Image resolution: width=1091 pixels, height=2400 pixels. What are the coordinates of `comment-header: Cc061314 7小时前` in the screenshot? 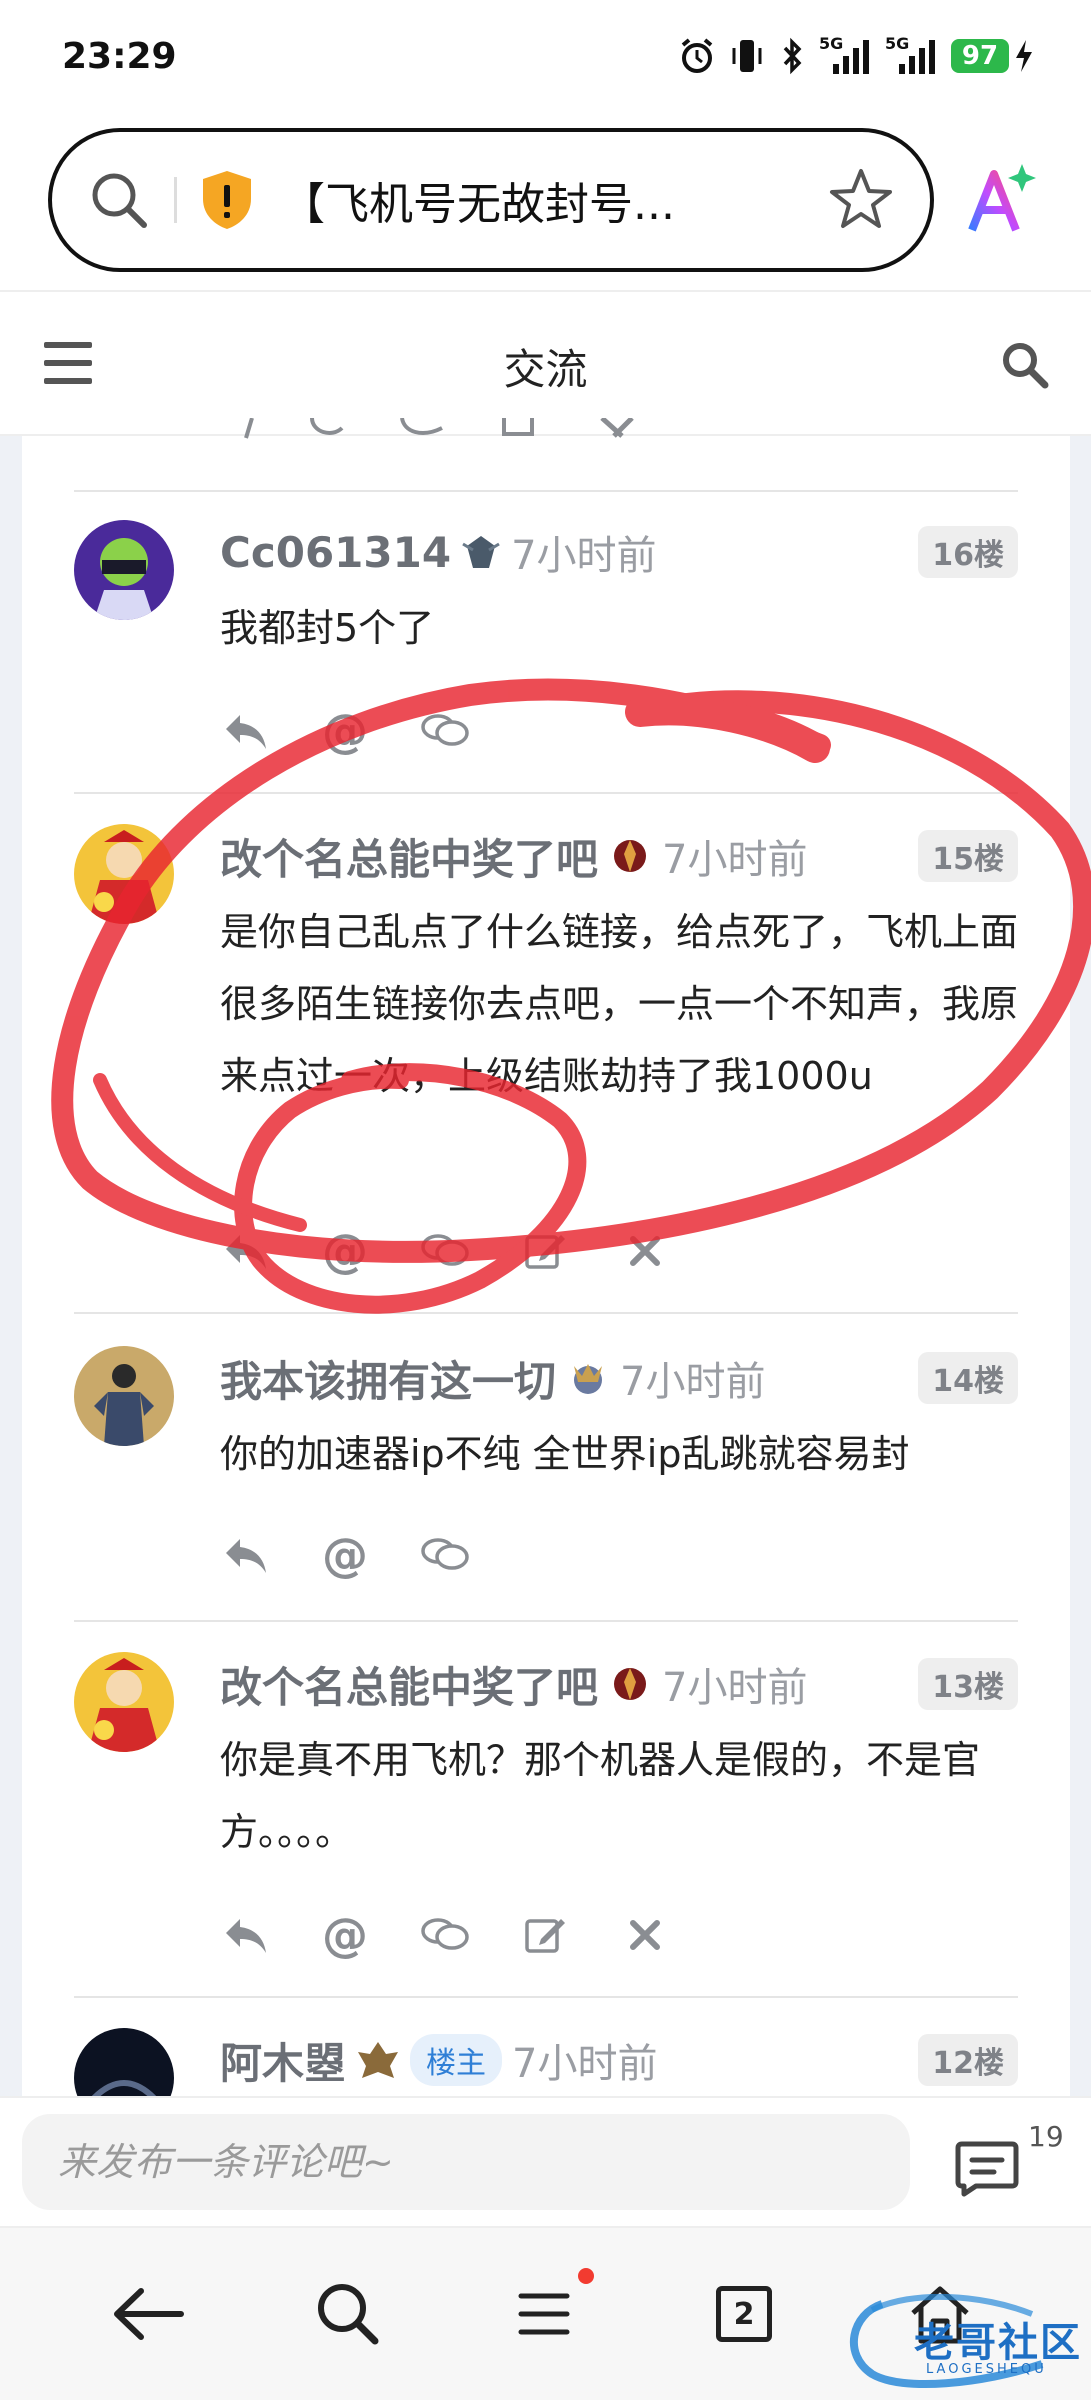 It's located at (438, 552).